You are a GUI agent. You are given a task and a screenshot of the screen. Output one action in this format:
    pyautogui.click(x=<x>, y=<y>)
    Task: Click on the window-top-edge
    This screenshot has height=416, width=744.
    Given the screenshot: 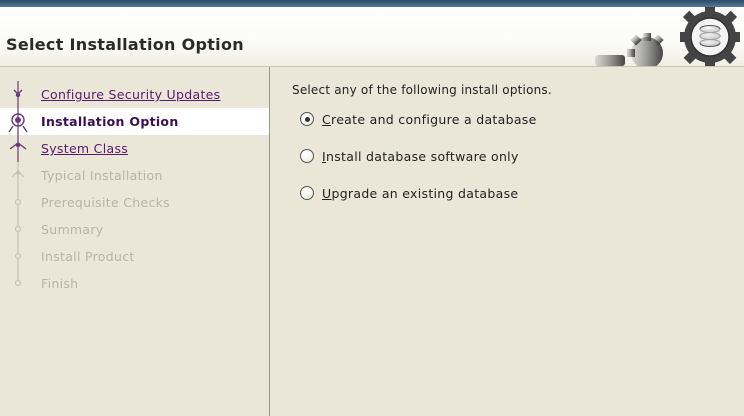 What is the action you would take?
    pyautogui.click(x=372, y=3)
    